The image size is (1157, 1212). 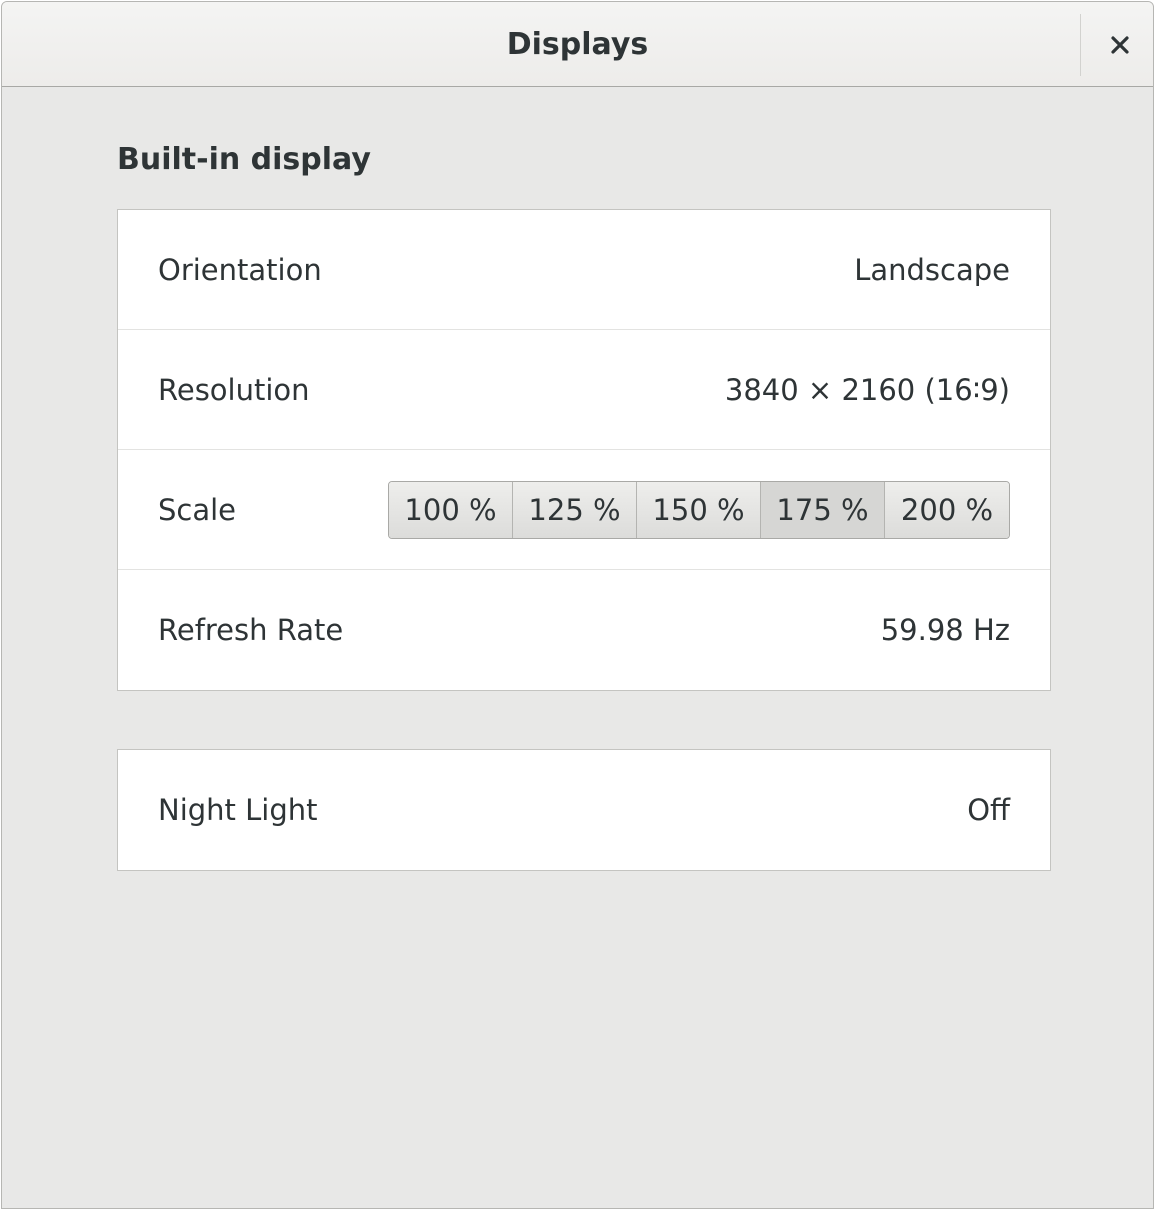 I want to click on night-light-label: Night Light, so click(x=238, y=810).